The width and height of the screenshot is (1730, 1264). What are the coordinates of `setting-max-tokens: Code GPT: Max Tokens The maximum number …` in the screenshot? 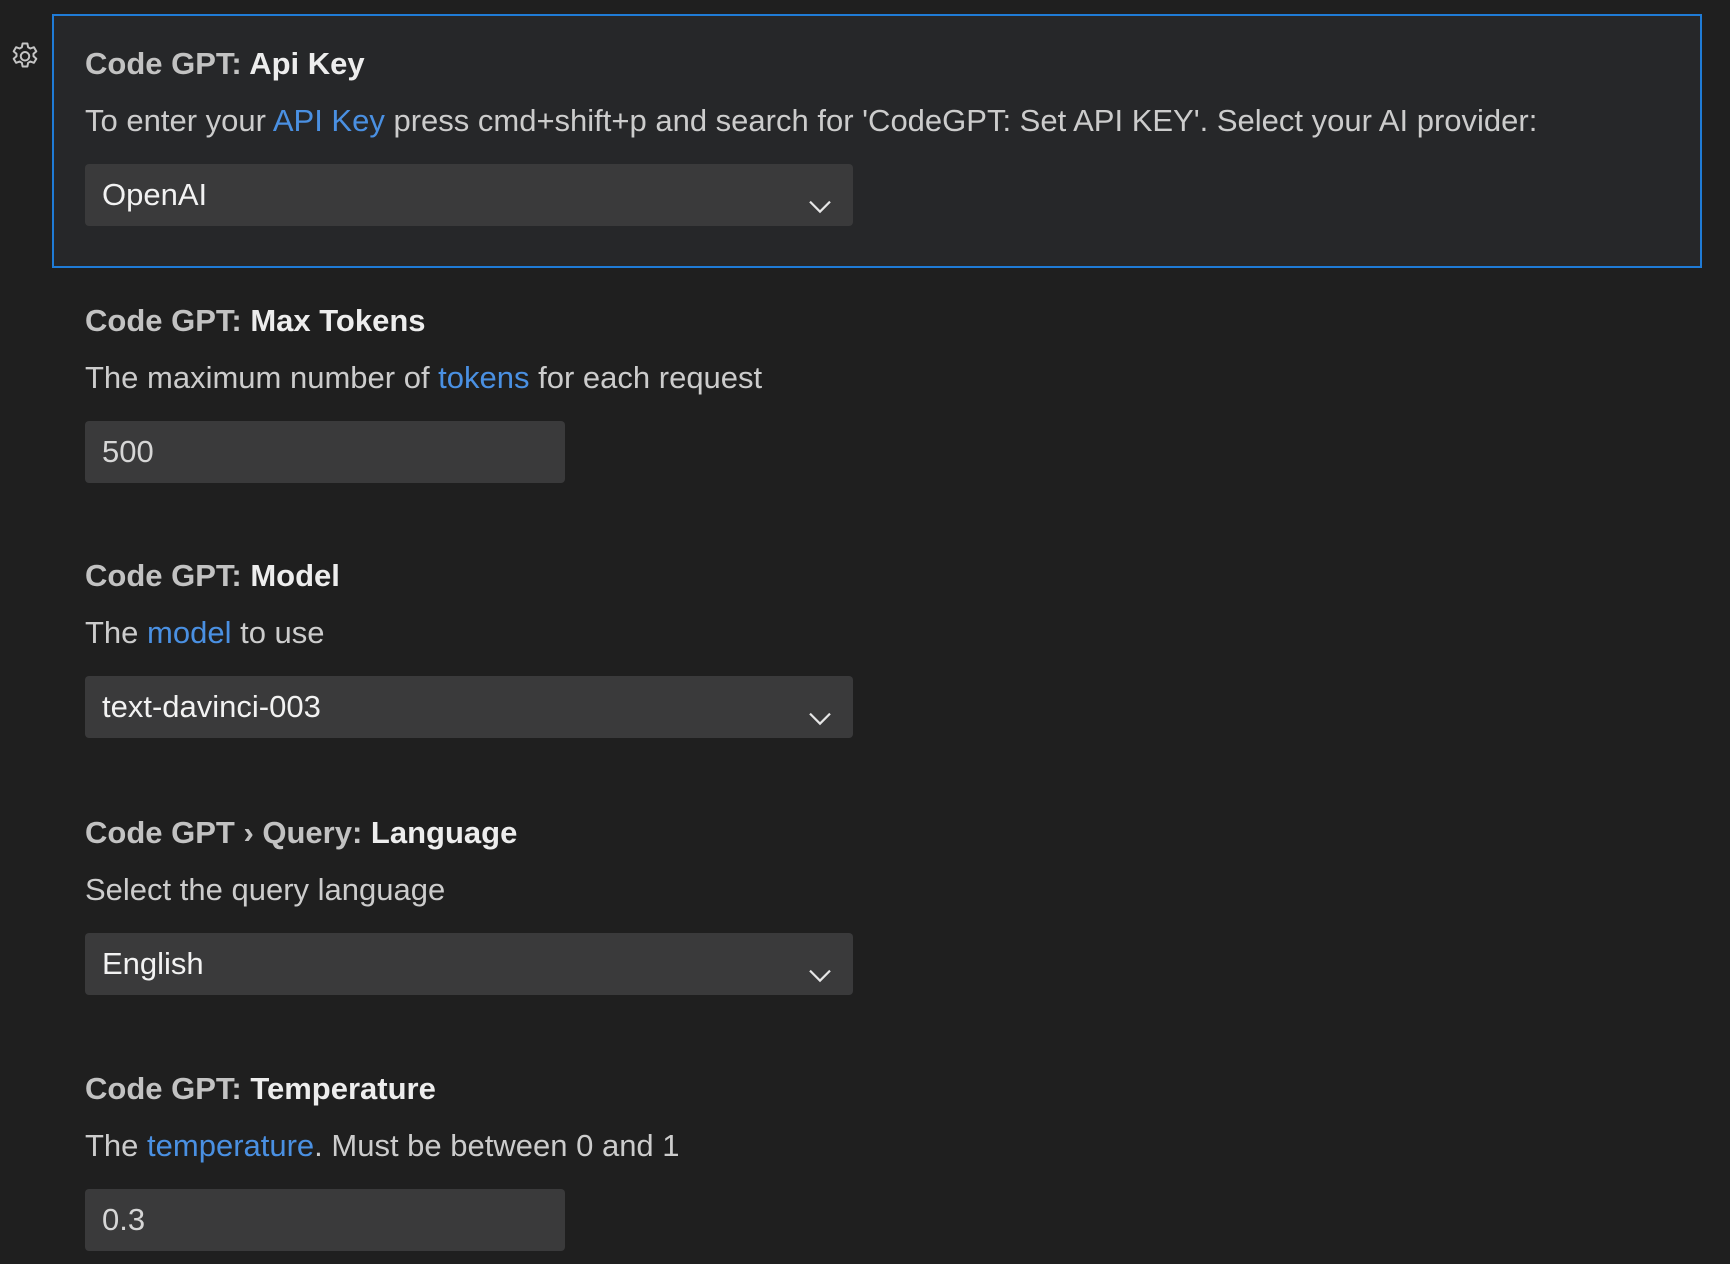 It's located at (877, 392).